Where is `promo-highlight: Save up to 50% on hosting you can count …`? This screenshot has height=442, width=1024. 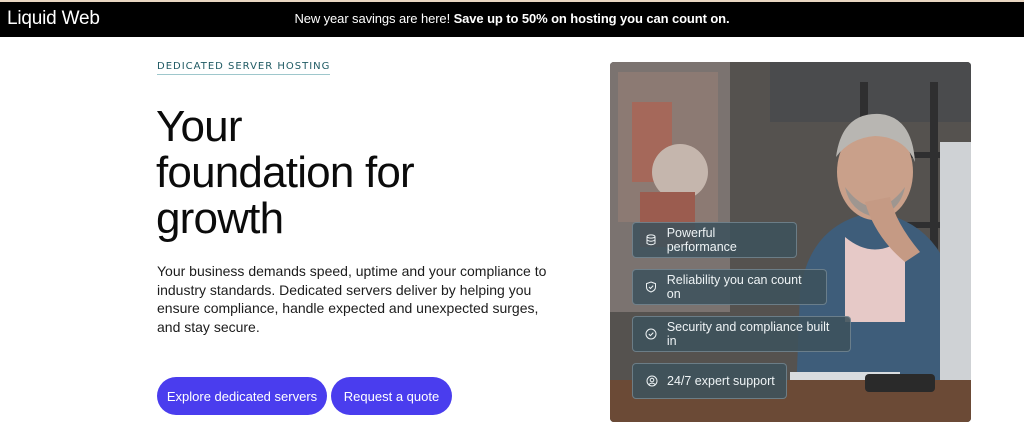
promo-highlight: Save up to 50% on hosting you can count … is located at coordinates (591, 18).